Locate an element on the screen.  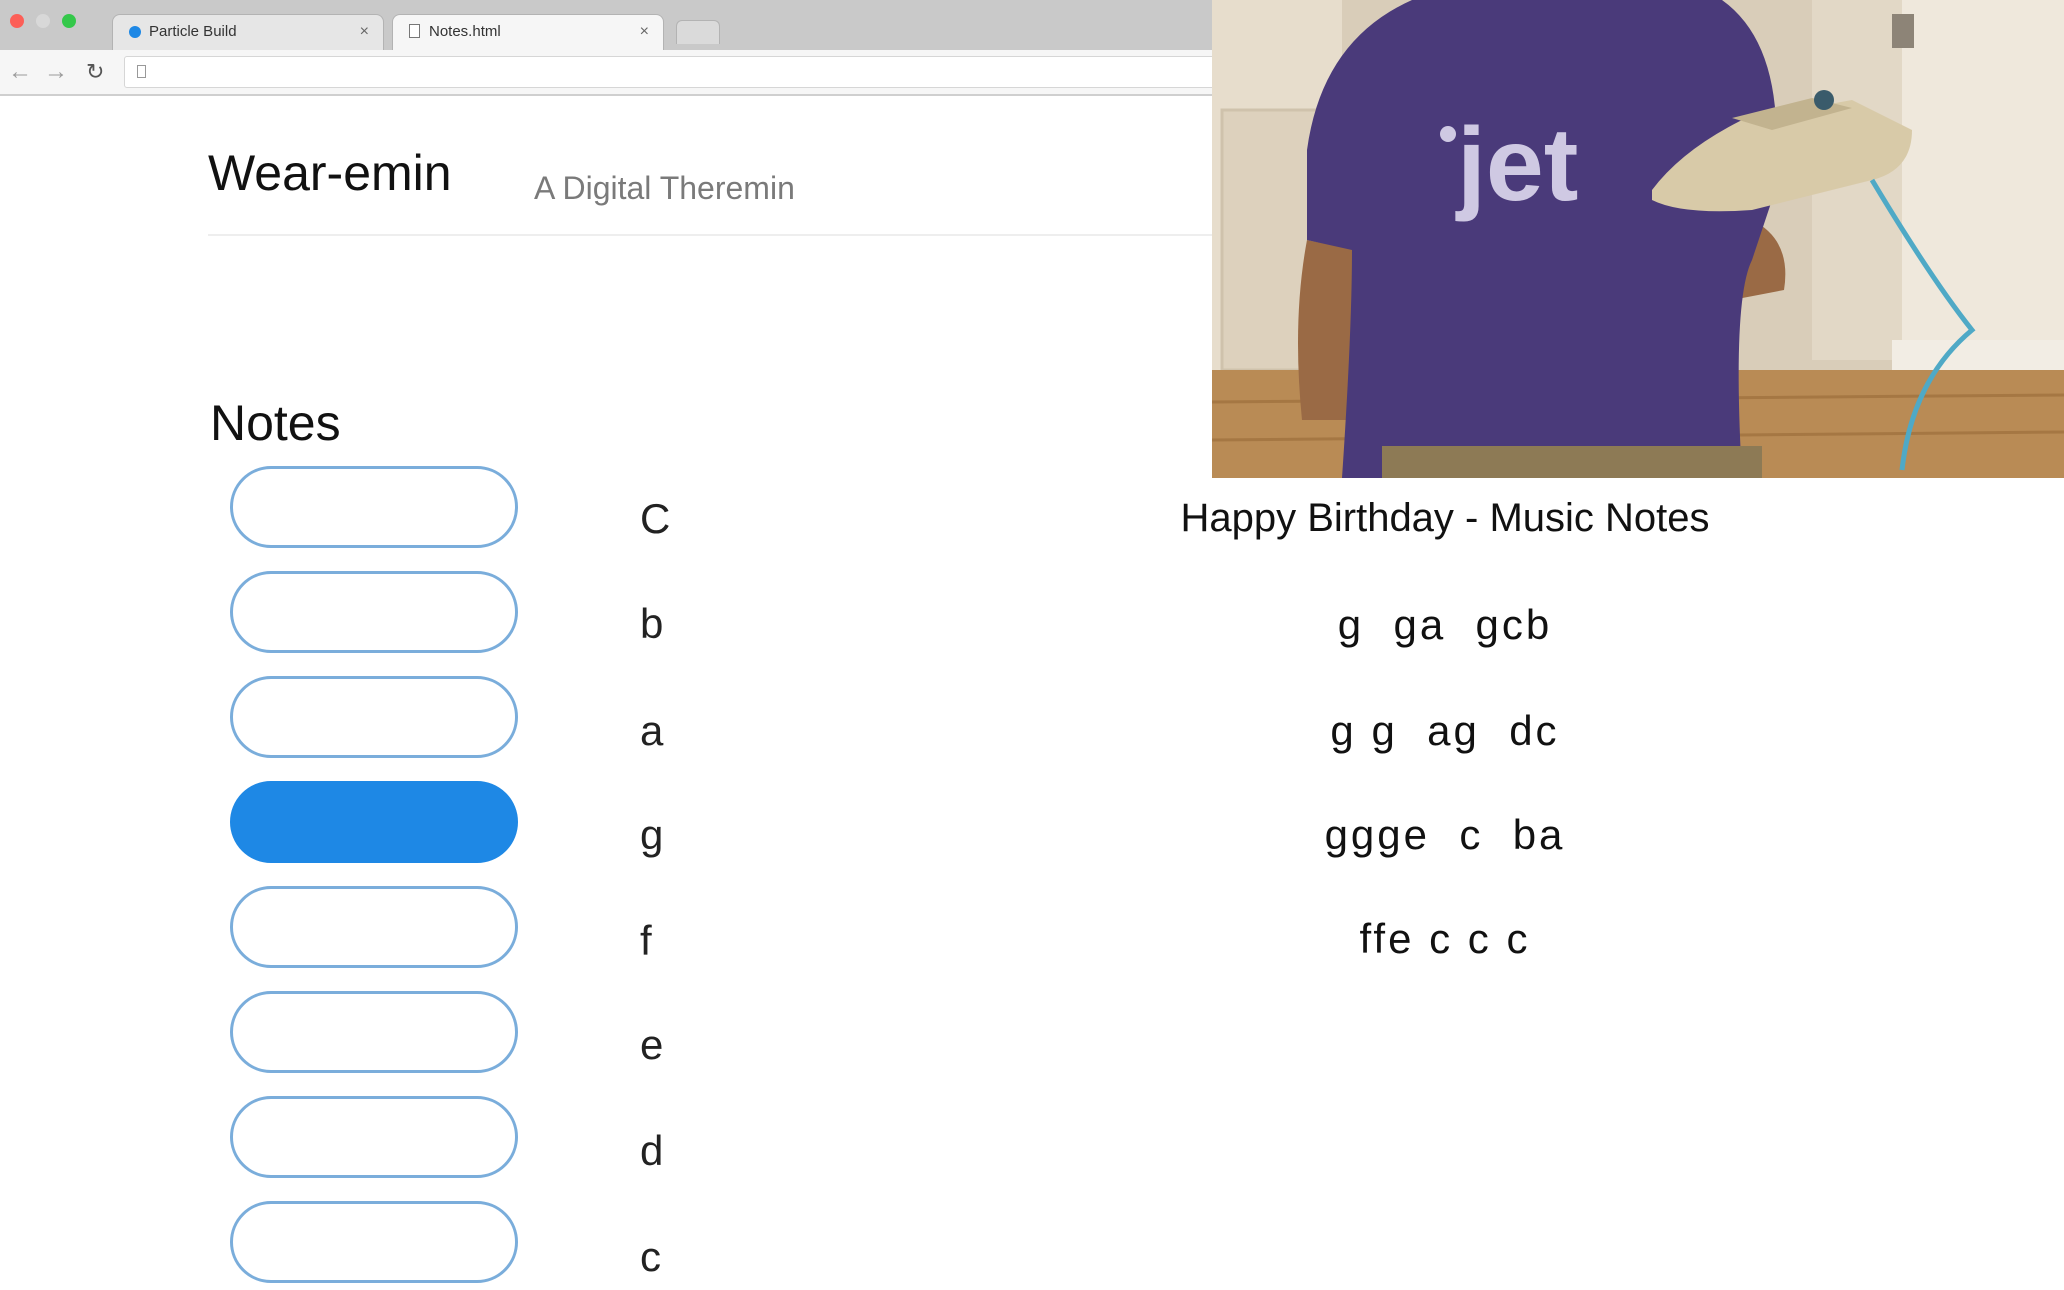
song-line: g ga gcb is located at coordinates (1445, 624).